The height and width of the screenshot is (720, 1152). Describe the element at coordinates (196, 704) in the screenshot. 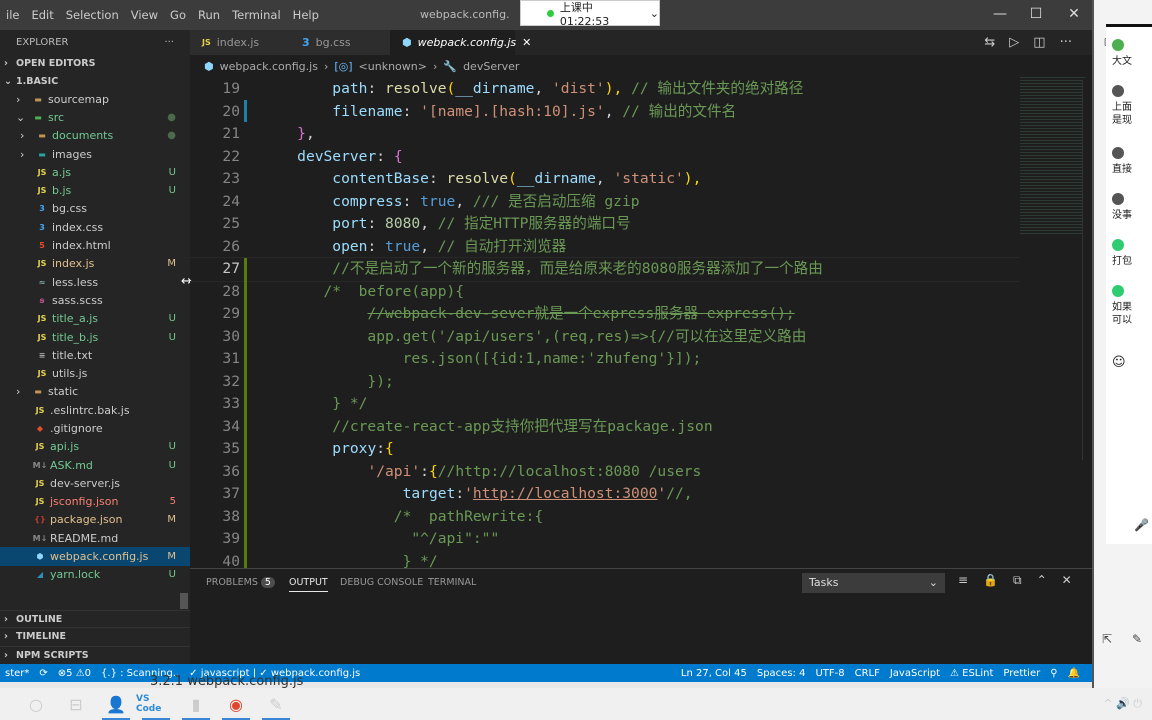

I see `terminal-taskbar-icon: ▮` at that location.